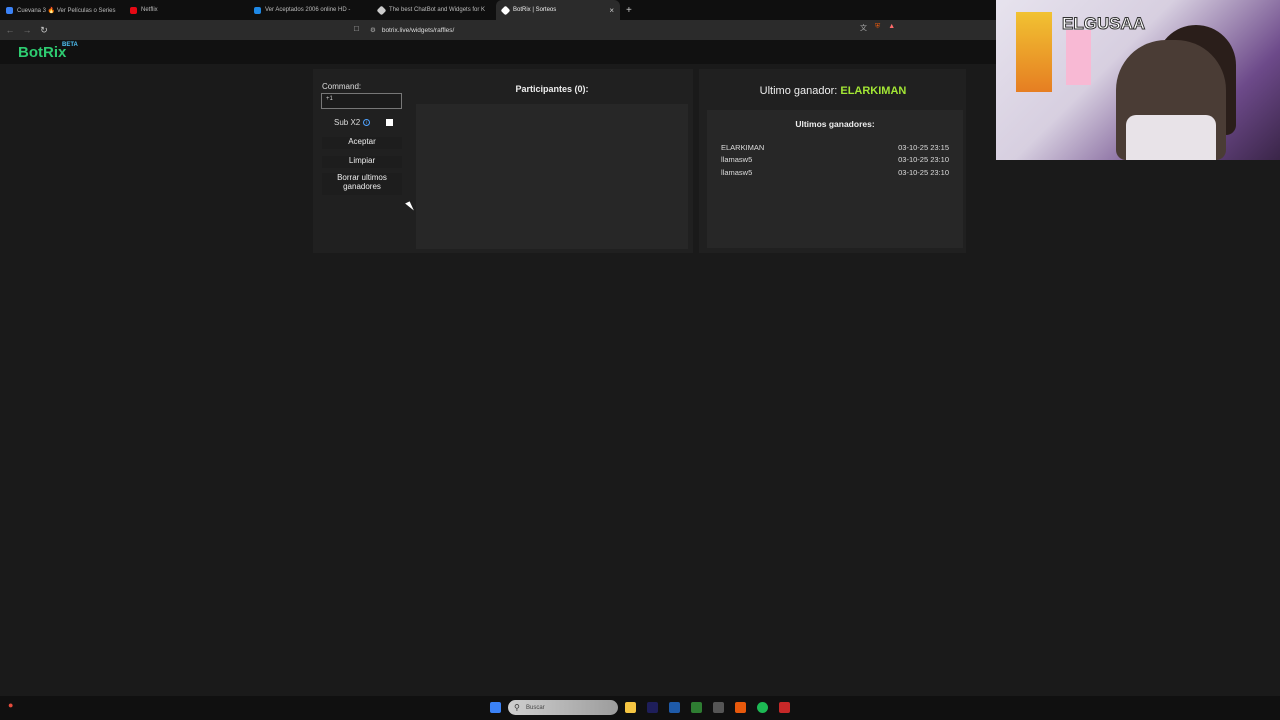 The height and width of the screenshot is (720, 1280). Describe the element at coordinates (629, 10) in the screenshot. I see `new-tab-button: +` at that location.